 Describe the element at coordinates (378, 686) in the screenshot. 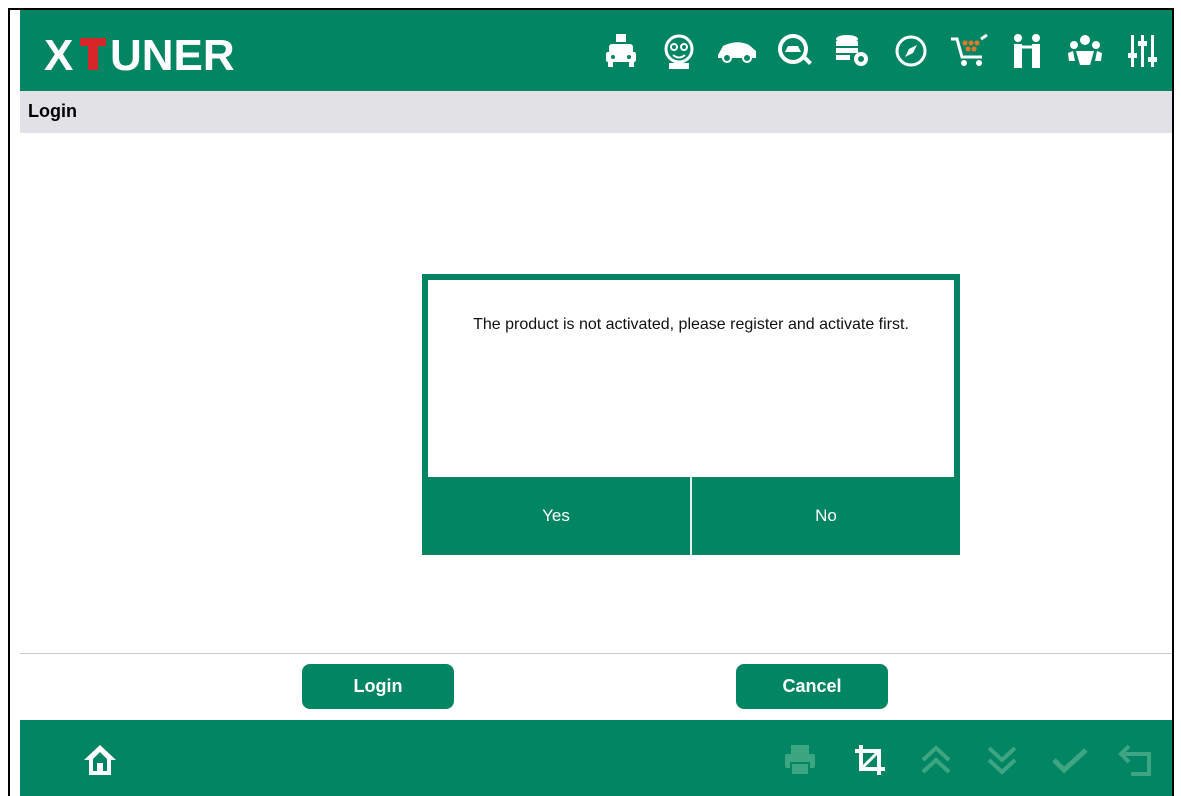

I see `login-button: Login` at that location.